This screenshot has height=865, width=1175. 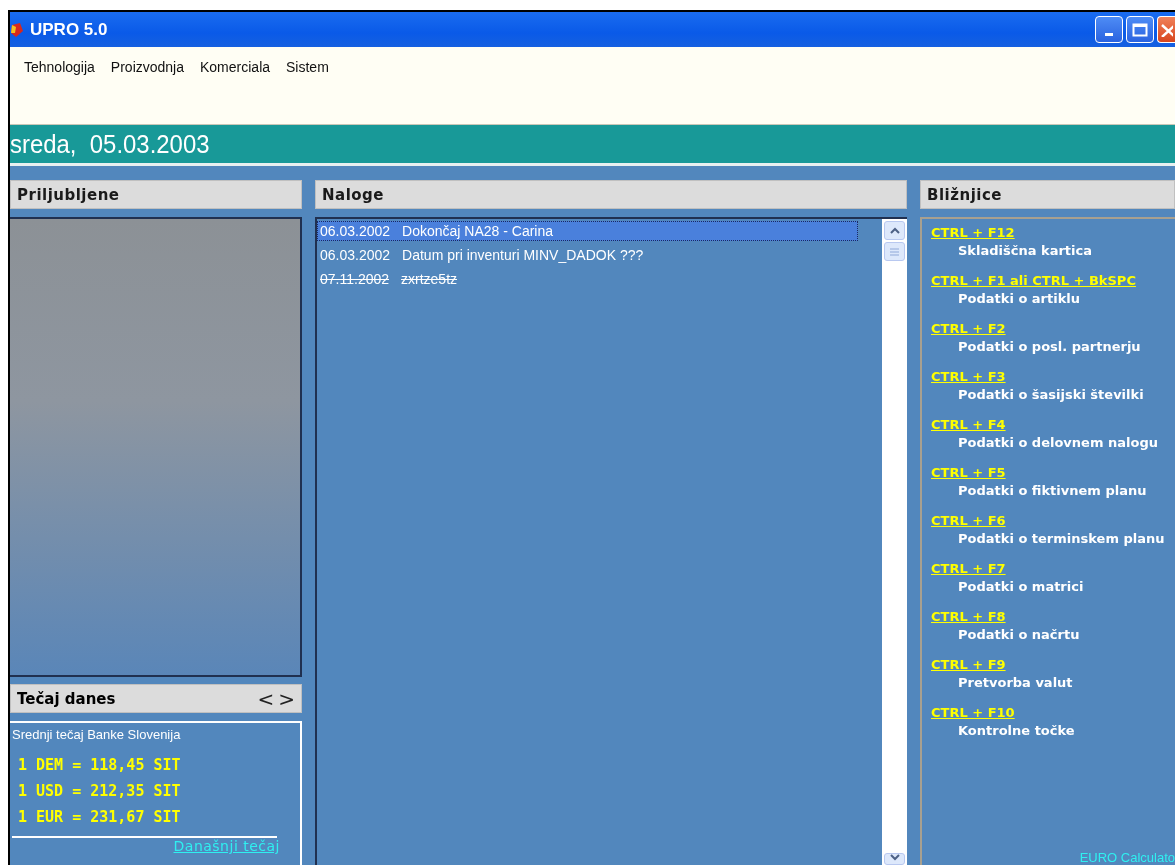 What do you see at coordinates (1047, 194) in the screenshot?
I see `panel-header: Bližnjice` at bounding box center [1047, 194].